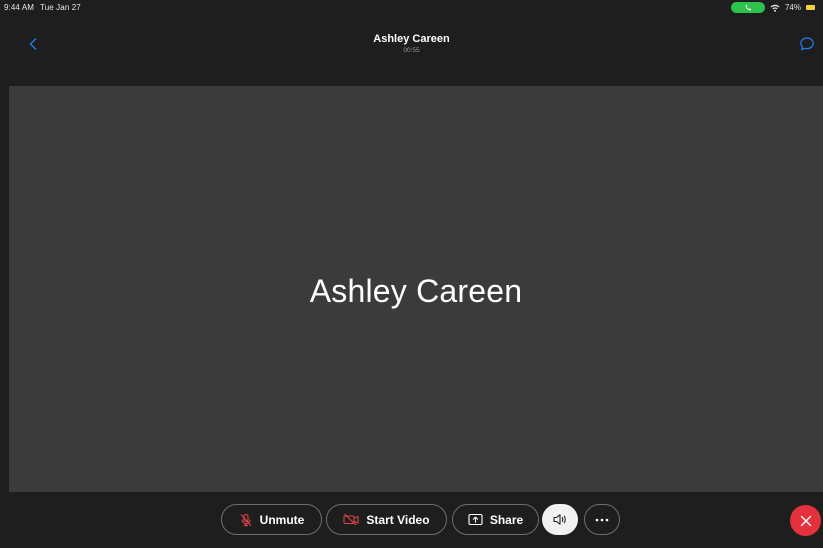 This screenshot has height=548, width=823. I want to click on wifi-icon, so click(775, 8).